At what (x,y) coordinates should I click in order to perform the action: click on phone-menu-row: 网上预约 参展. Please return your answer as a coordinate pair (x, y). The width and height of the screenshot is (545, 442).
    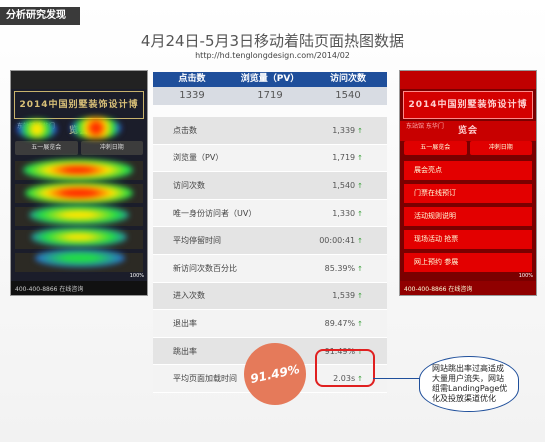
    Looking at the image, I should click on (468, 262).